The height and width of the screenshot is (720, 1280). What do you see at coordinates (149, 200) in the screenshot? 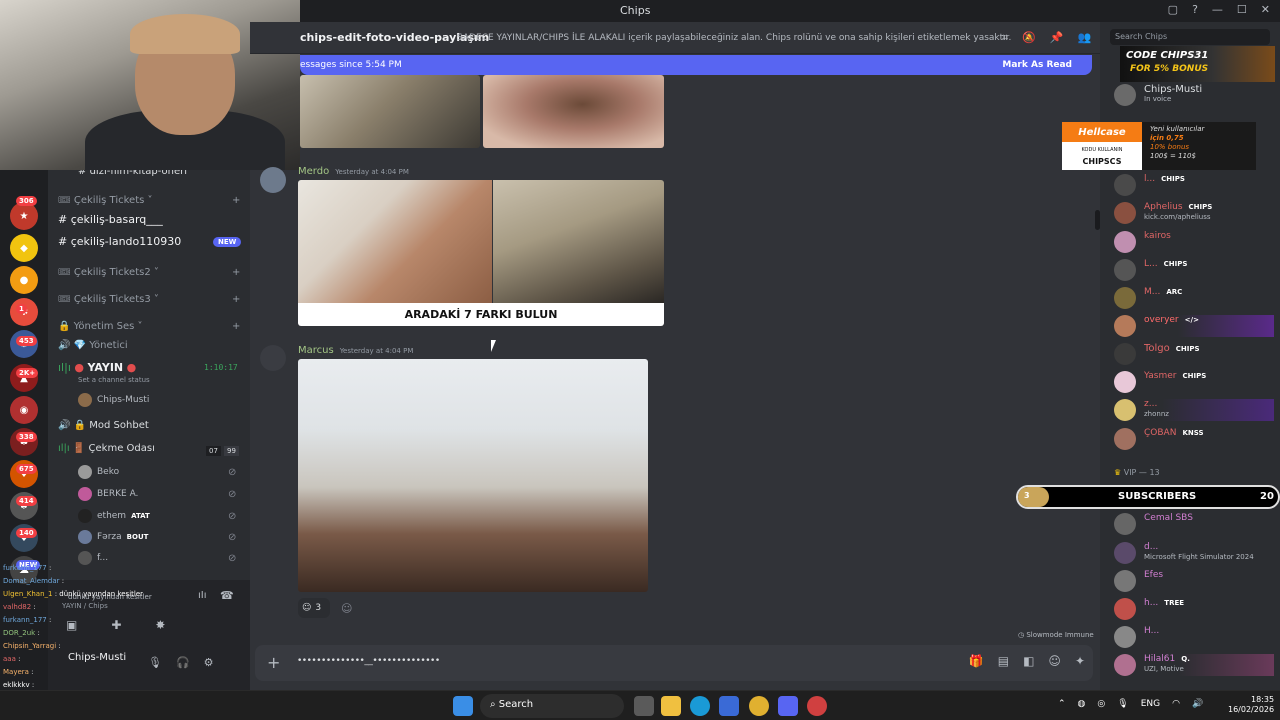
I see `category-cekilis-tickets: 🎟 Çekiliş Tickets ˅ +` at bounding box center [149, 200].